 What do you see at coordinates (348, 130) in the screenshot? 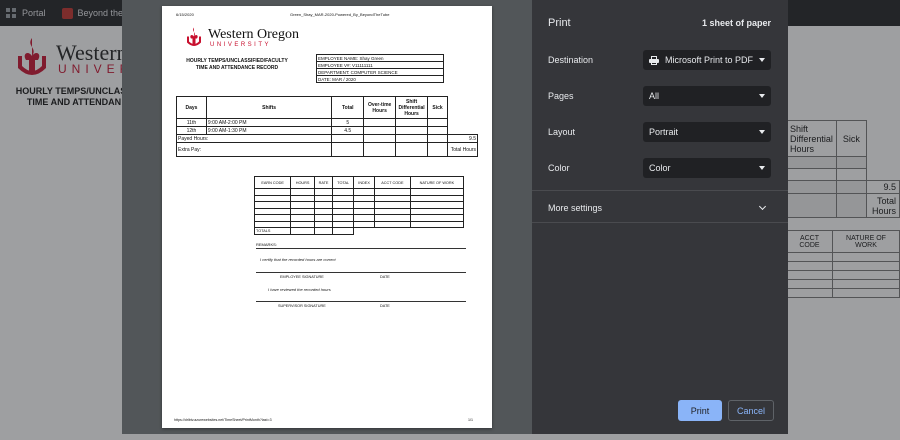
I see `row-total: 4.5` at bounding box center [348, 130].